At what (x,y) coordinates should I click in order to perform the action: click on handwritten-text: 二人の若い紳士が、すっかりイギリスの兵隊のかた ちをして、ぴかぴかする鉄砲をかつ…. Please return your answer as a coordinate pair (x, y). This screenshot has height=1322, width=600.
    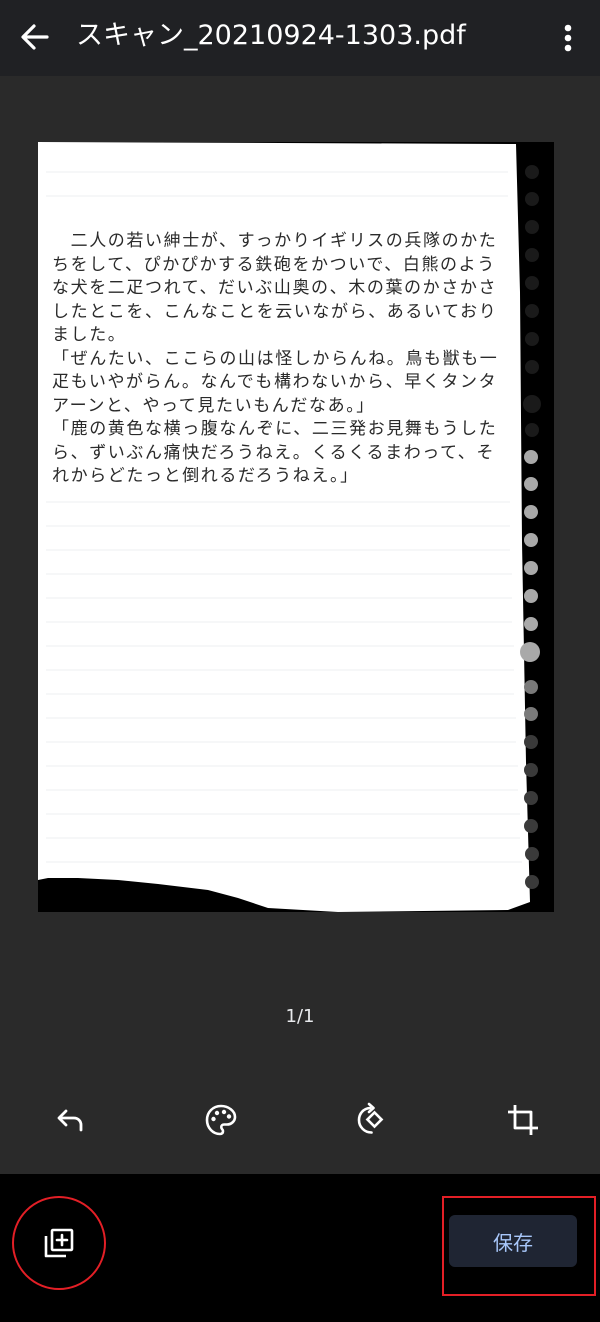
    Looking at the image, I should click on (281, 359).